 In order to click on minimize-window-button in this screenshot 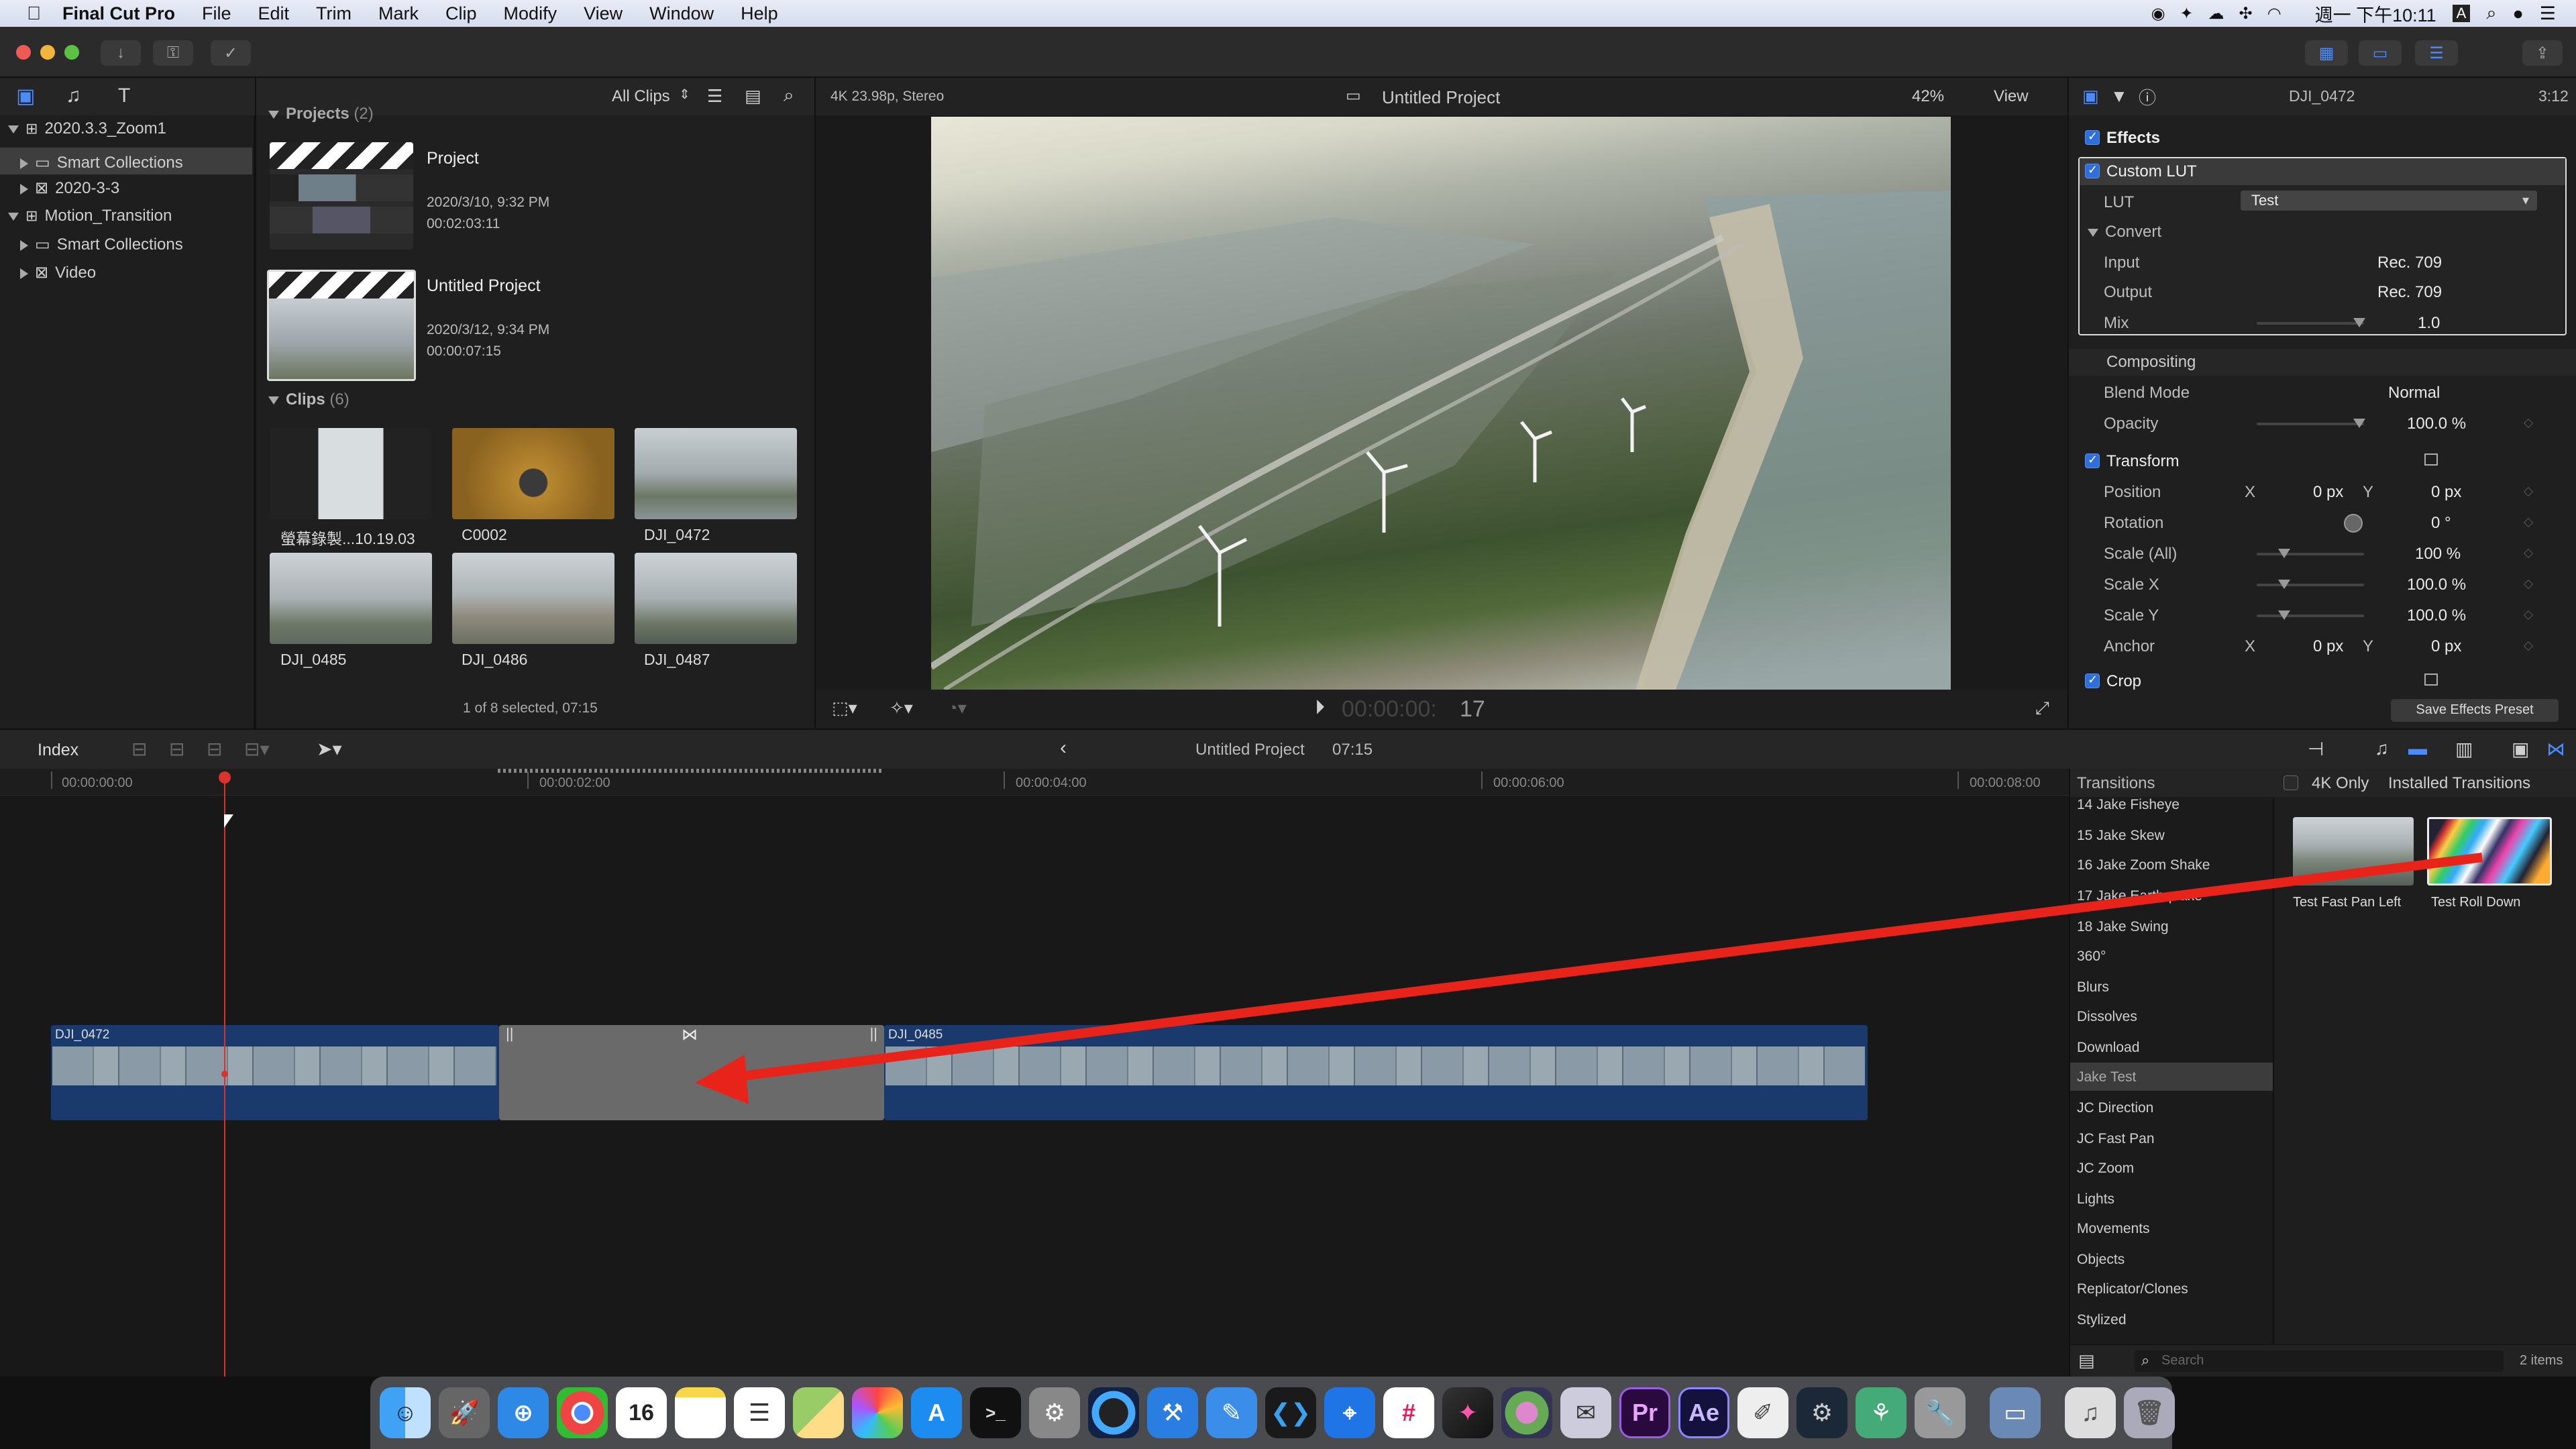, I will do `click(47, 52)`.